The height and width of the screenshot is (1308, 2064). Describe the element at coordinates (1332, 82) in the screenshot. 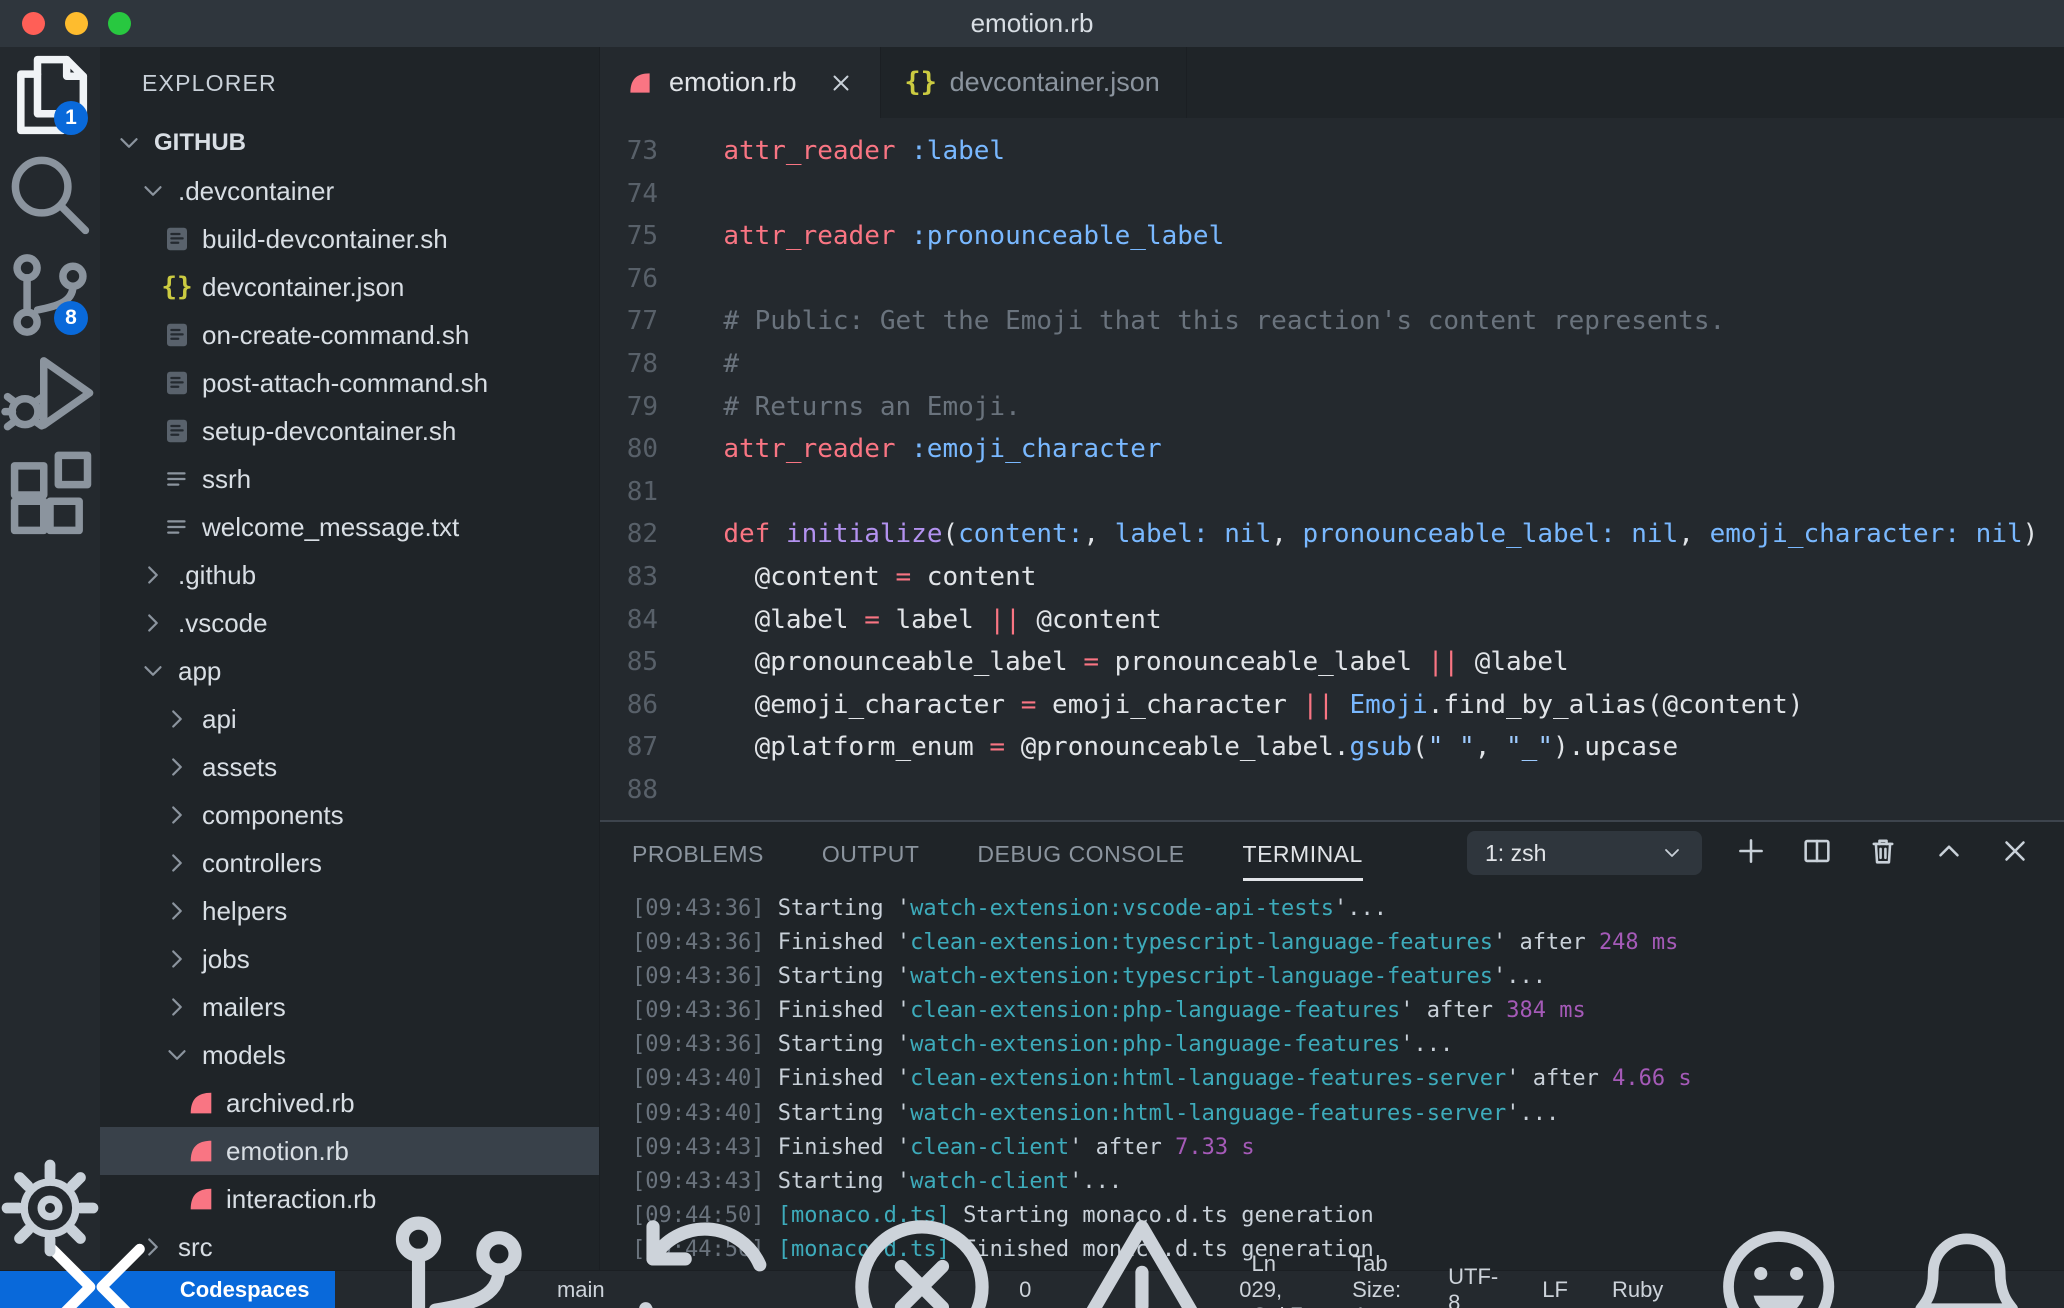

I see `editor-tab-bar: emotion.rb {} devcontainer.json` at that location.